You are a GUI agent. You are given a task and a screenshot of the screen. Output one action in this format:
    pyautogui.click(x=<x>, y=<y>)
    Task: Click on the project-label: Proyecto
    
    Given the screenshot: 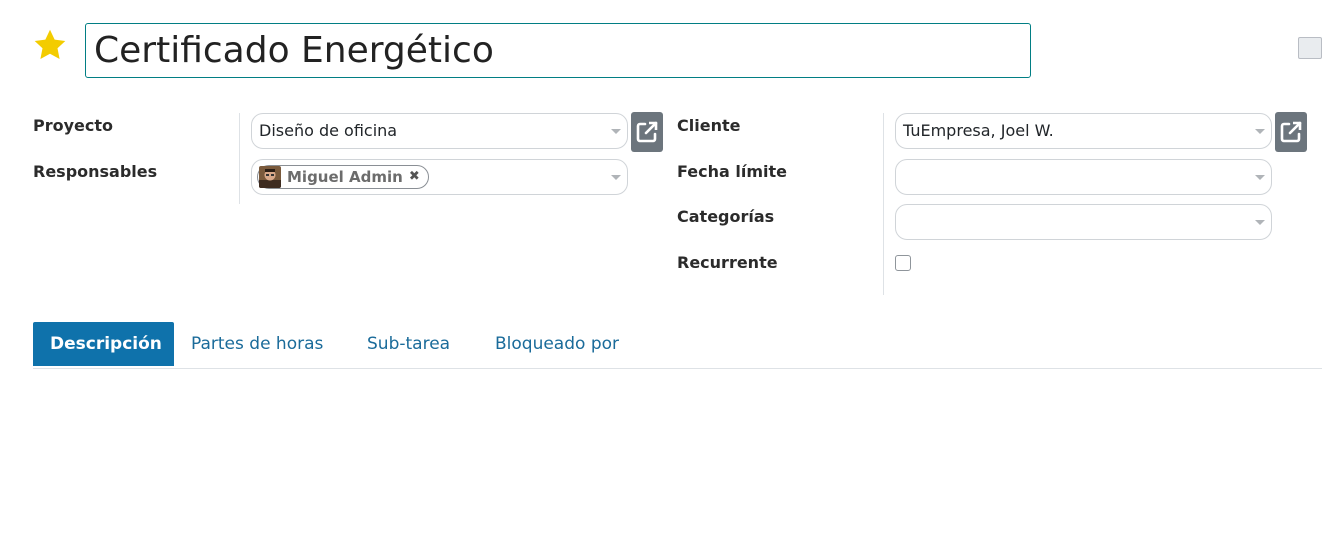 What is the action you would take?
    pyautogui.click(x=73, y=125)
    